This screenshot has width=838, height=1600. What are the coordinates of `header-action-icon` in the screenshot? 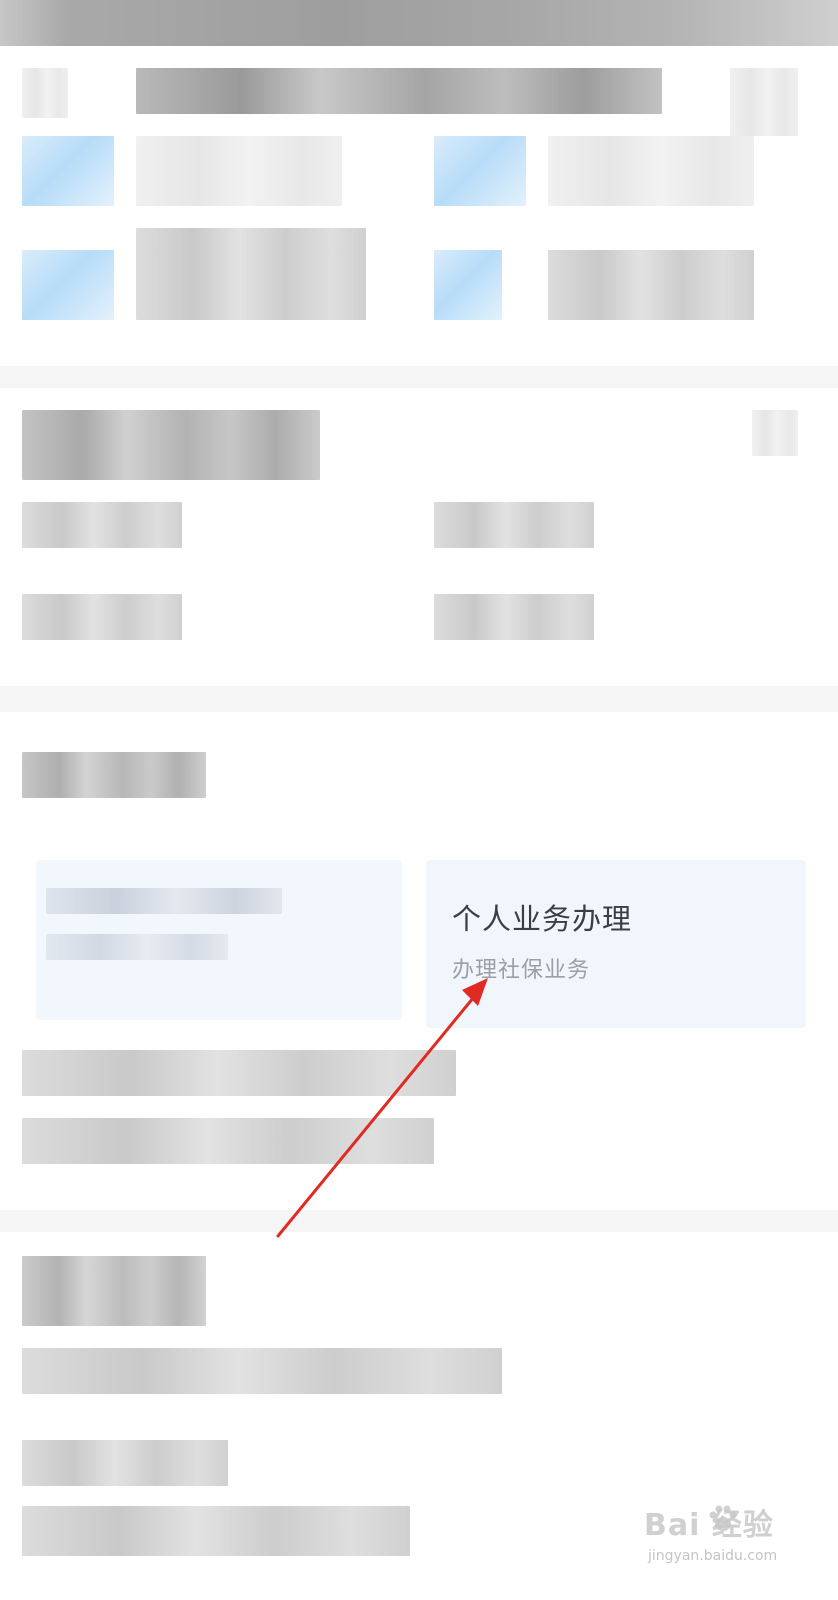 It's located at (764, 102).